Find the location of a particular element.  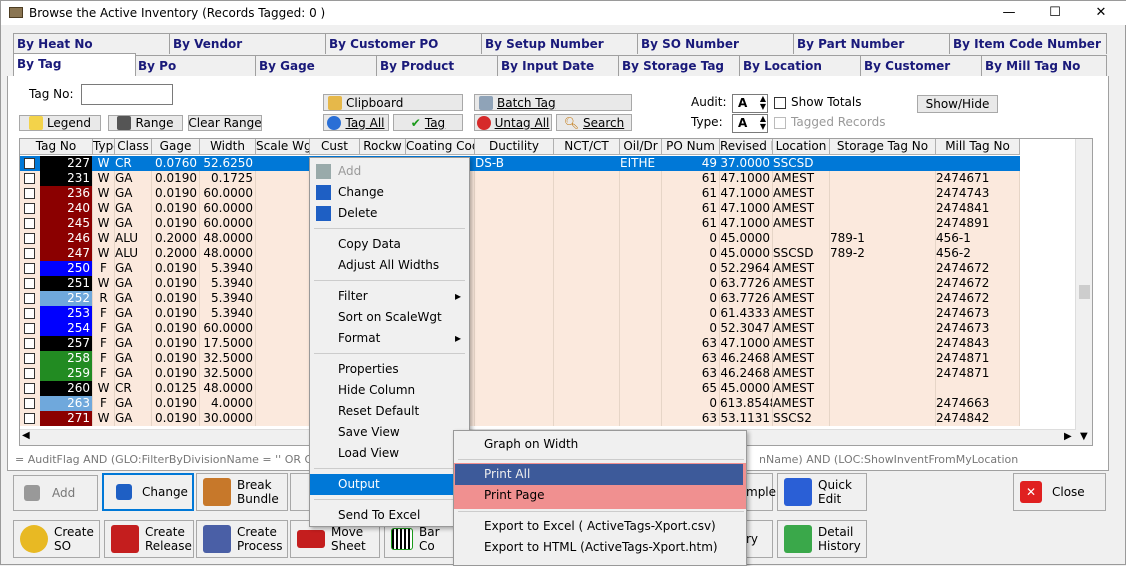

quick-edit-button: Quick Edit is located at coordinates (822, 492).